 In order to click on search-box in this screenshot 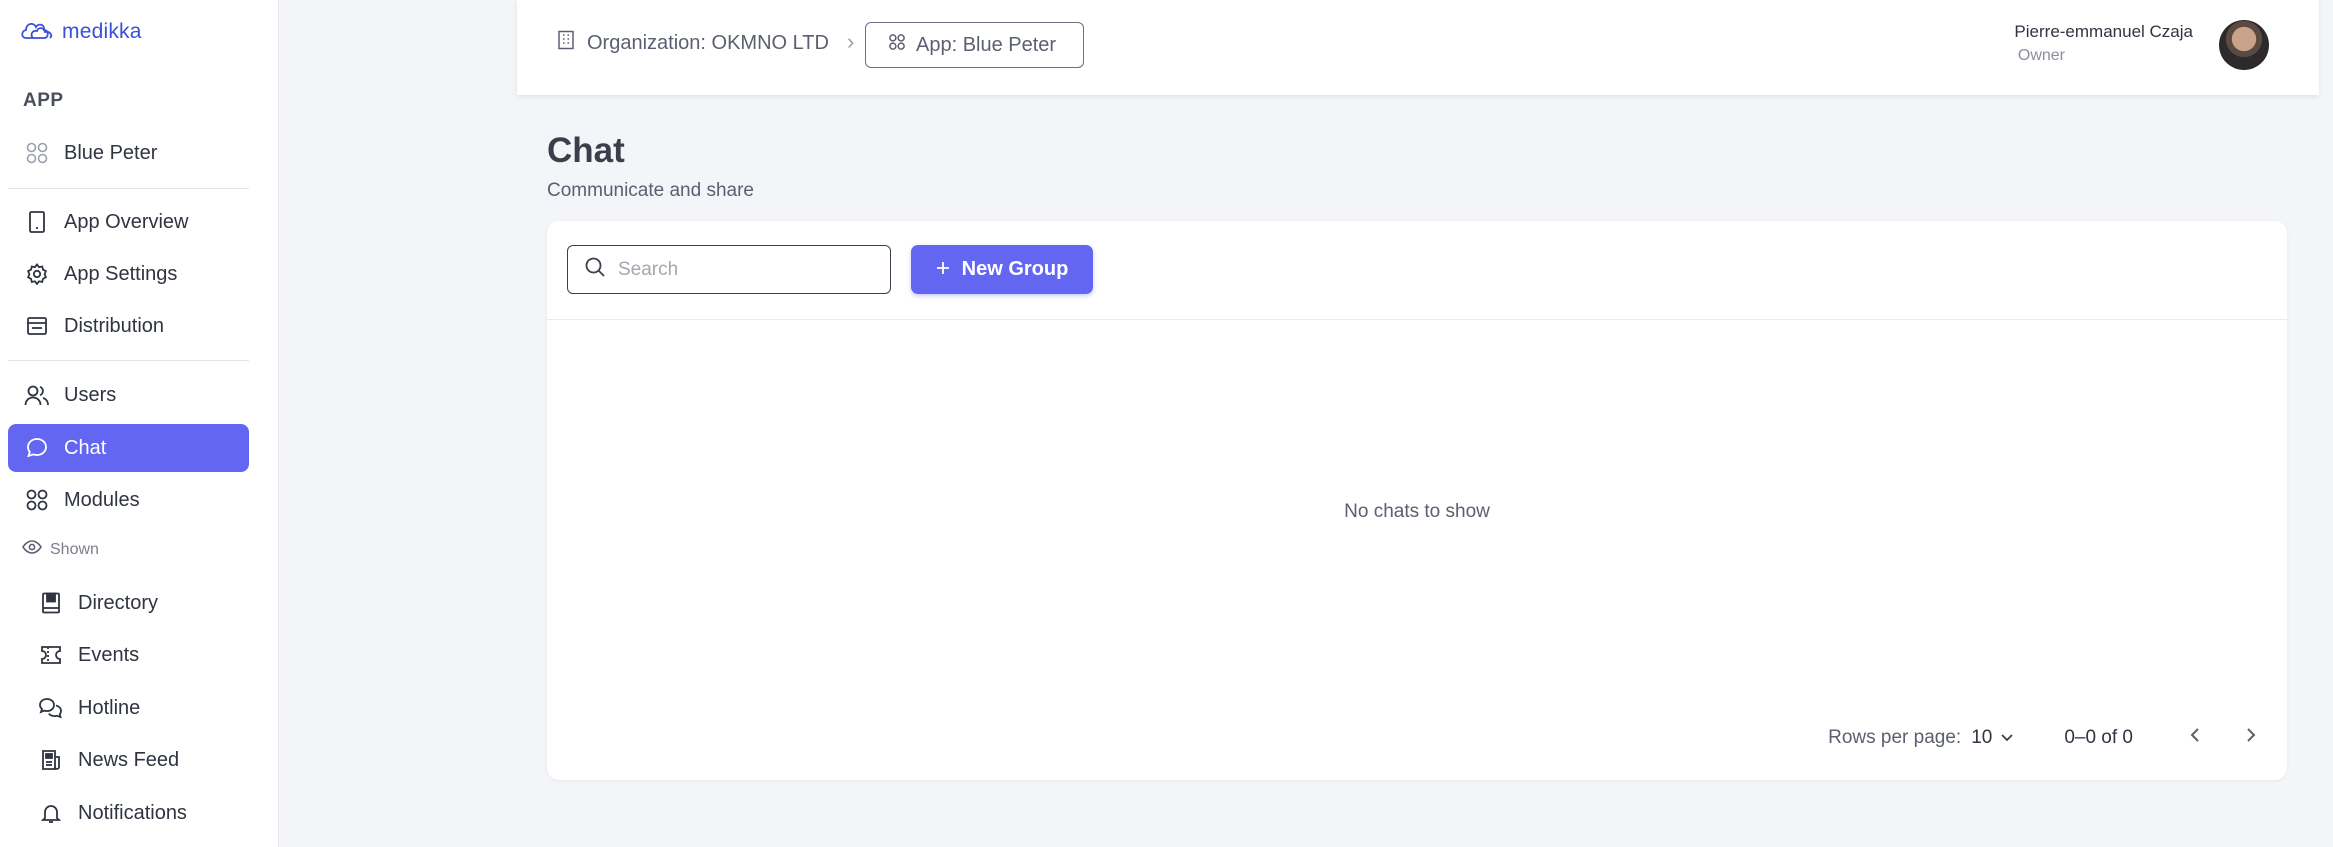, I will do `click(729, 269)`.